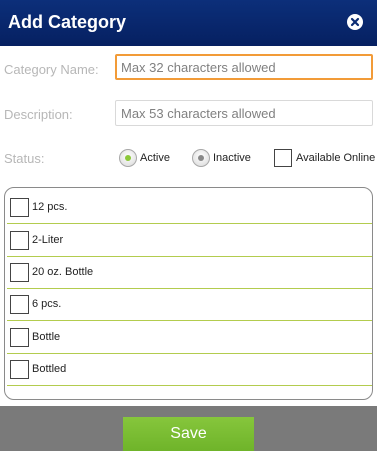 The height and width of the screenshot is (451, 377). I want to click on status-inactive-radio, so click(201, 158).